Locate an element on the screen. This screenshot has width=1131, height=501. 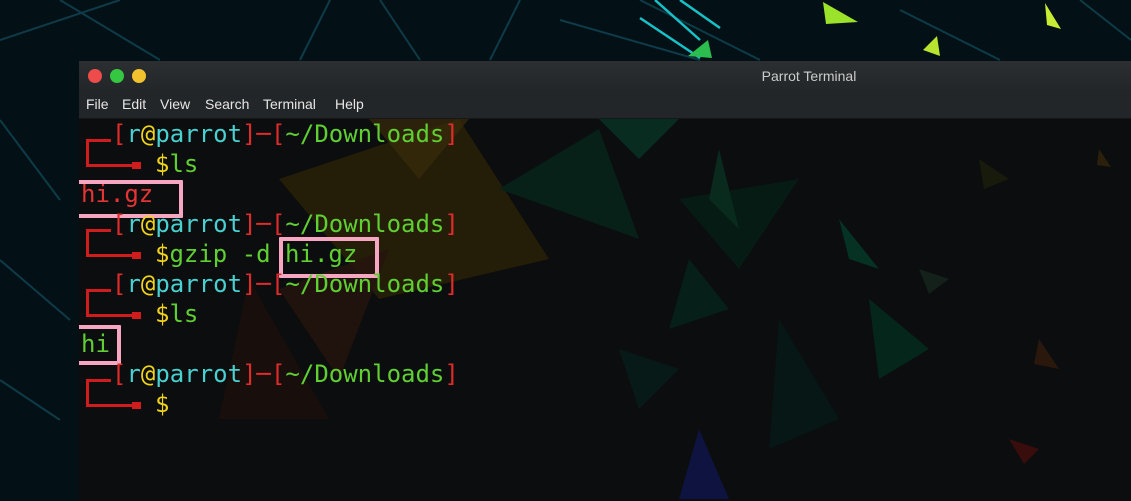
menu-help: Help is located at coordinates (349, 104).